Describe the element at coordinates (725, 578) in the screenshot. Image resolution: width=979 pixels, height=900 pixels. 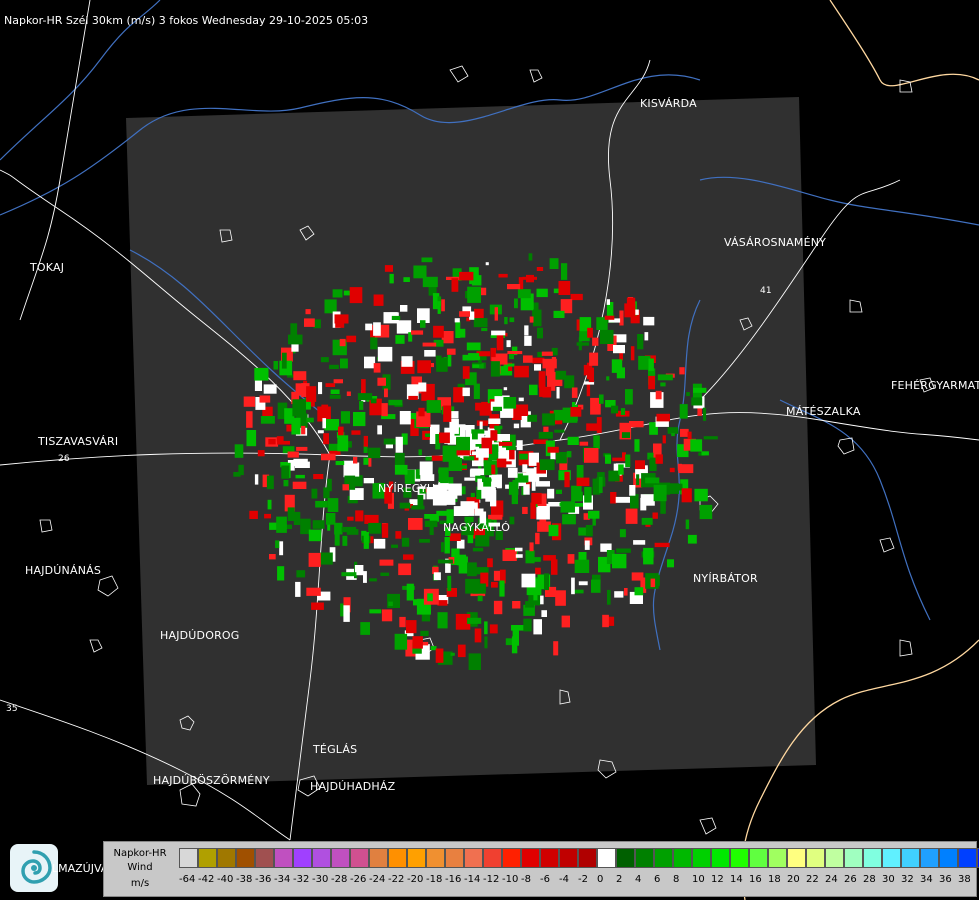
I see `city-label: NYÍRBÁTOR` at that location.